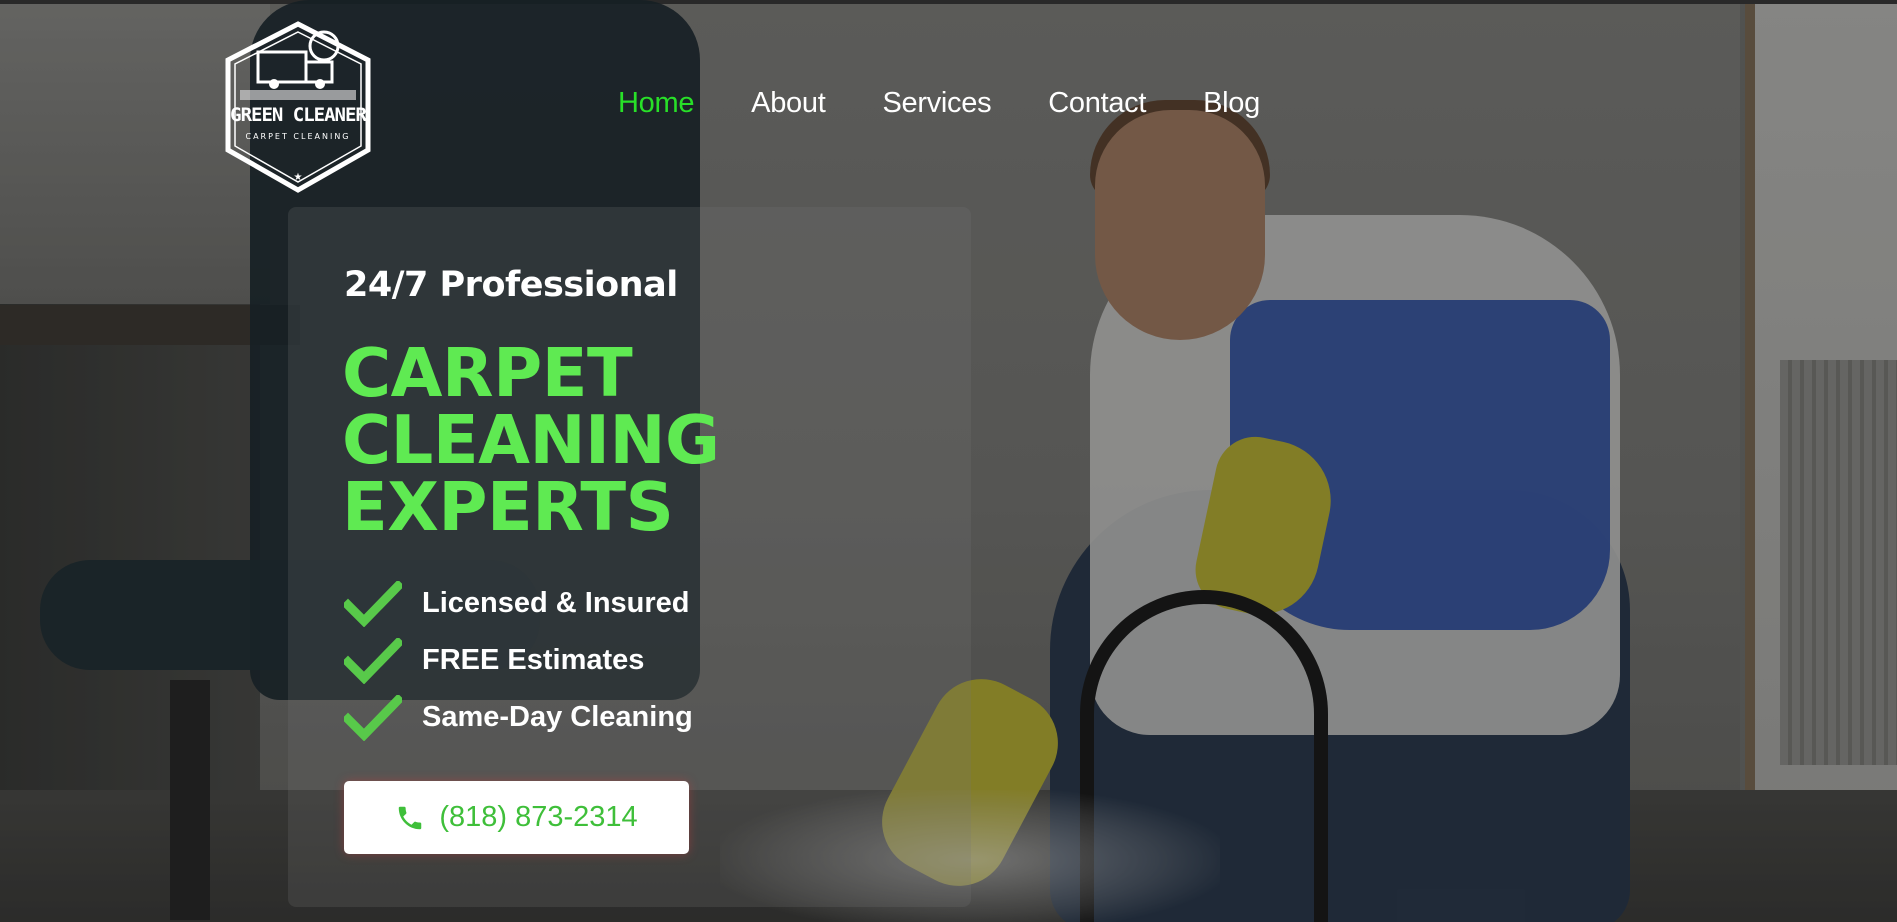 The image size is (1897, 922). I want to click on logo-brand-text: GREEN CLEANER, so click(298, 115).